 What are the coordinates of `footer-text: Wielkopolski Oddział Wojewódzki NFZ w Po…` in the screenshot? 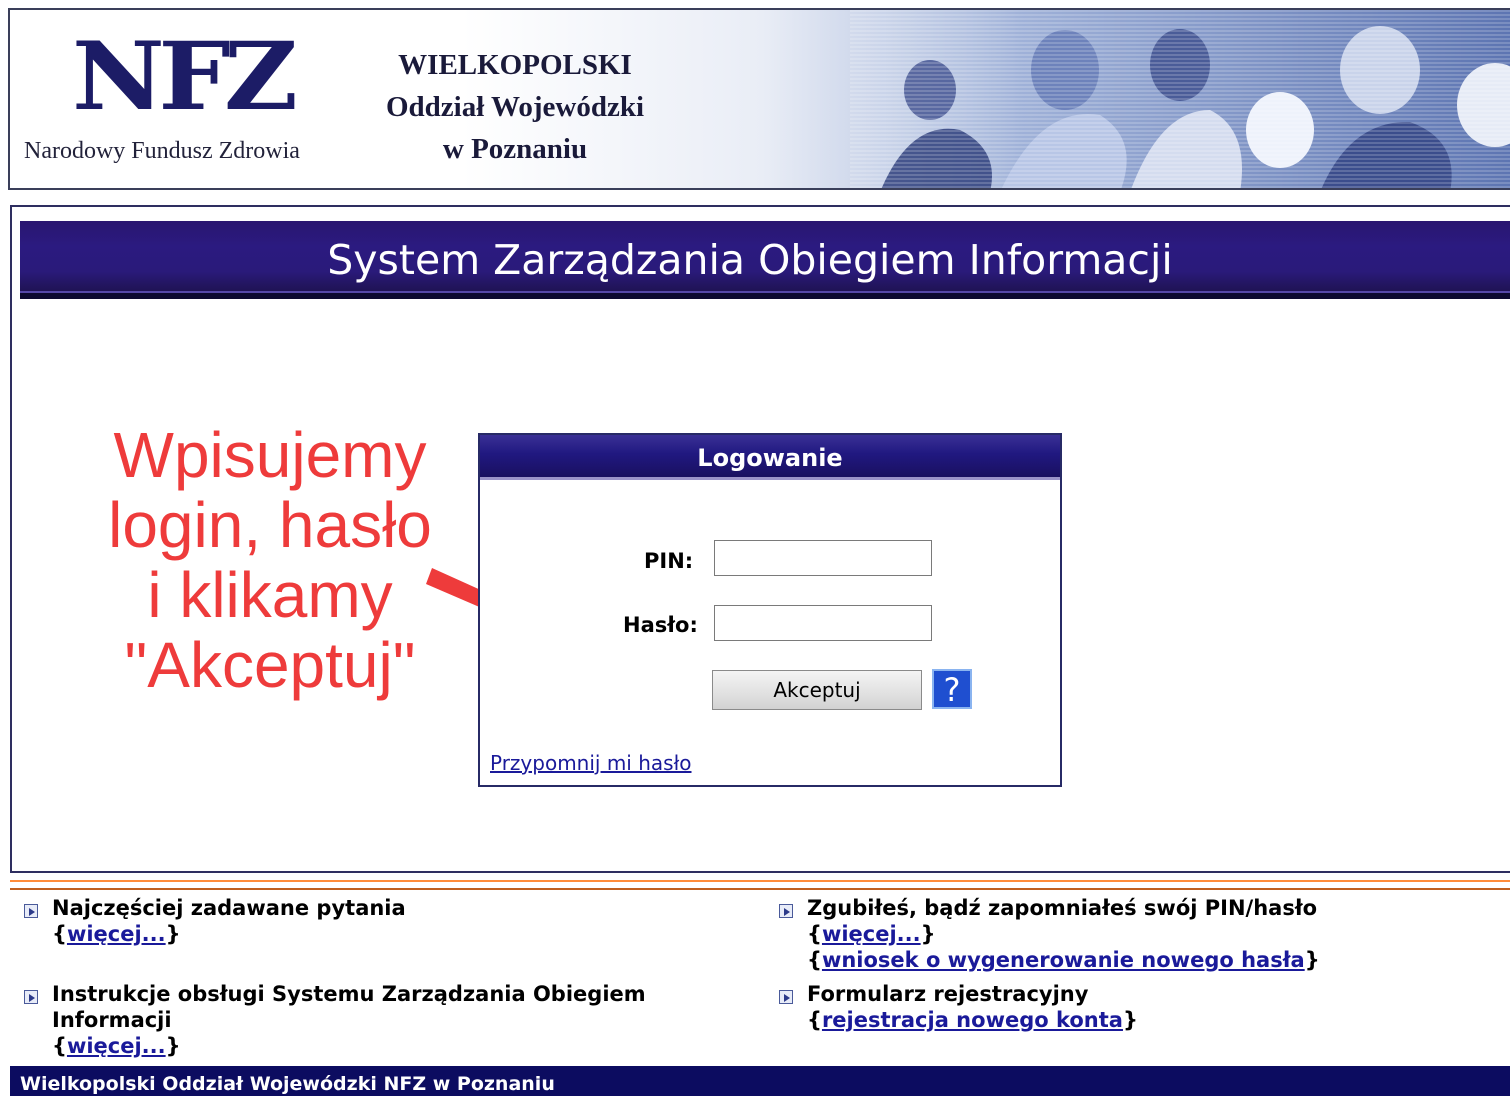 It's located at (287, 1084).